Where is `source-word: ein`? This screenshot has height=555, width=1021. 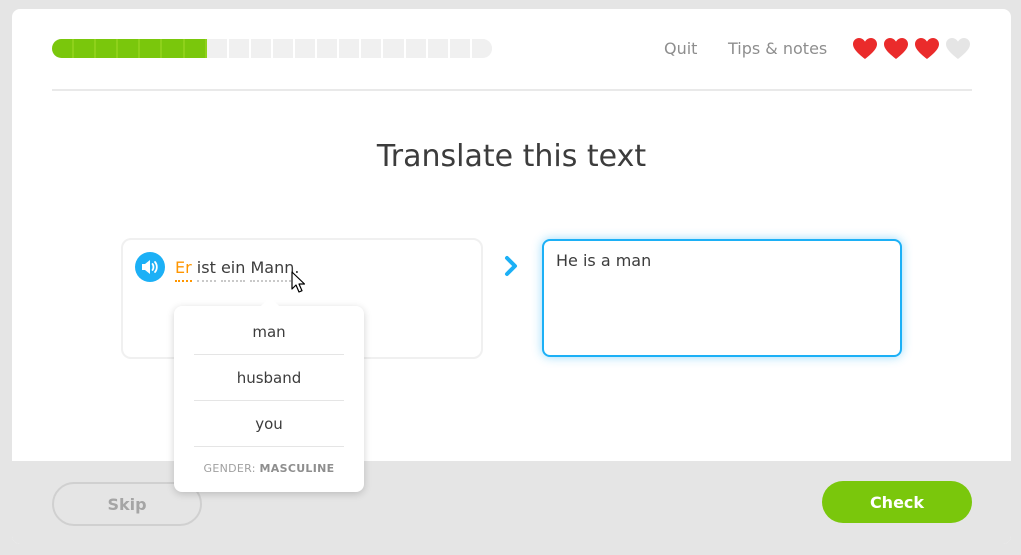
source-word: ein is located at coordinates (233, 270).